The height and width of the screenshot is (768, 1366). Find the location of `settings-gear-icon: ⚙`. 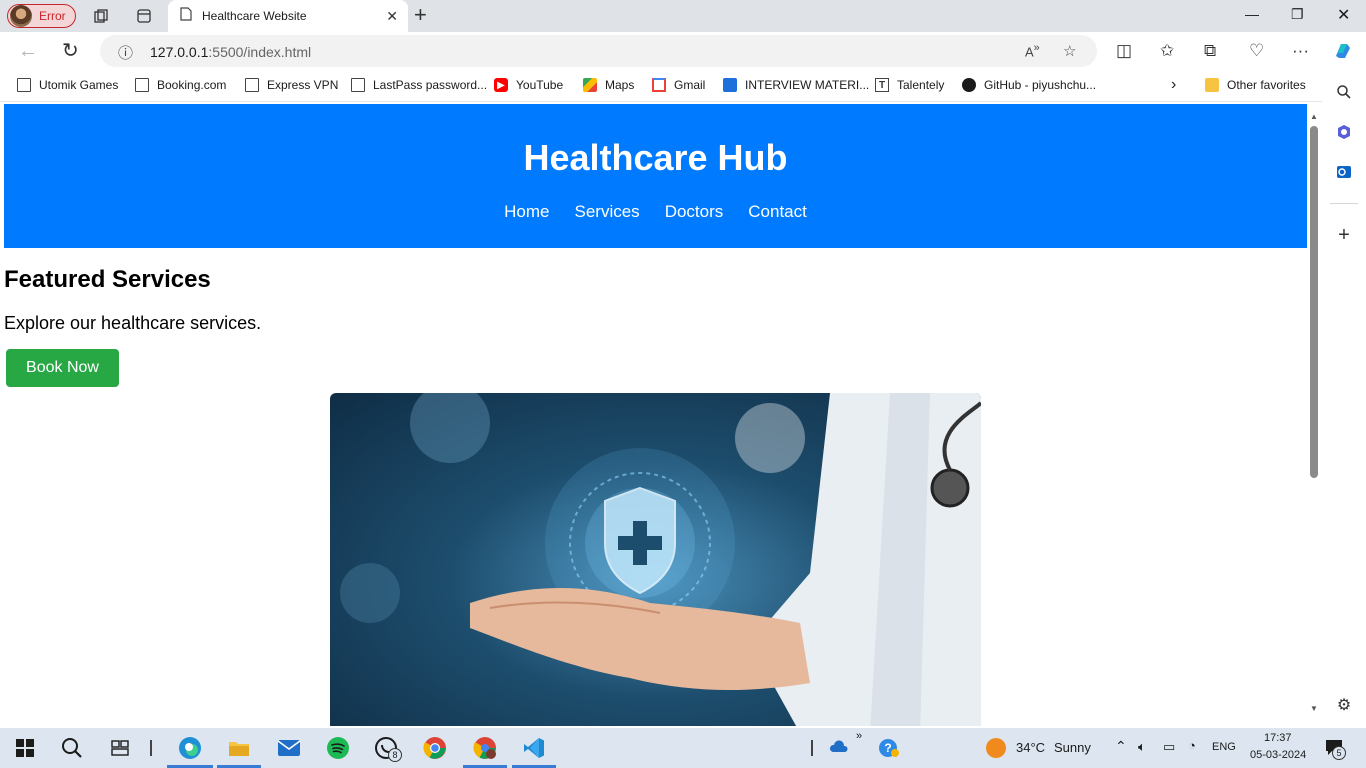

settings-gear-icon: ⚙ is located at coordinates (1344, 705).